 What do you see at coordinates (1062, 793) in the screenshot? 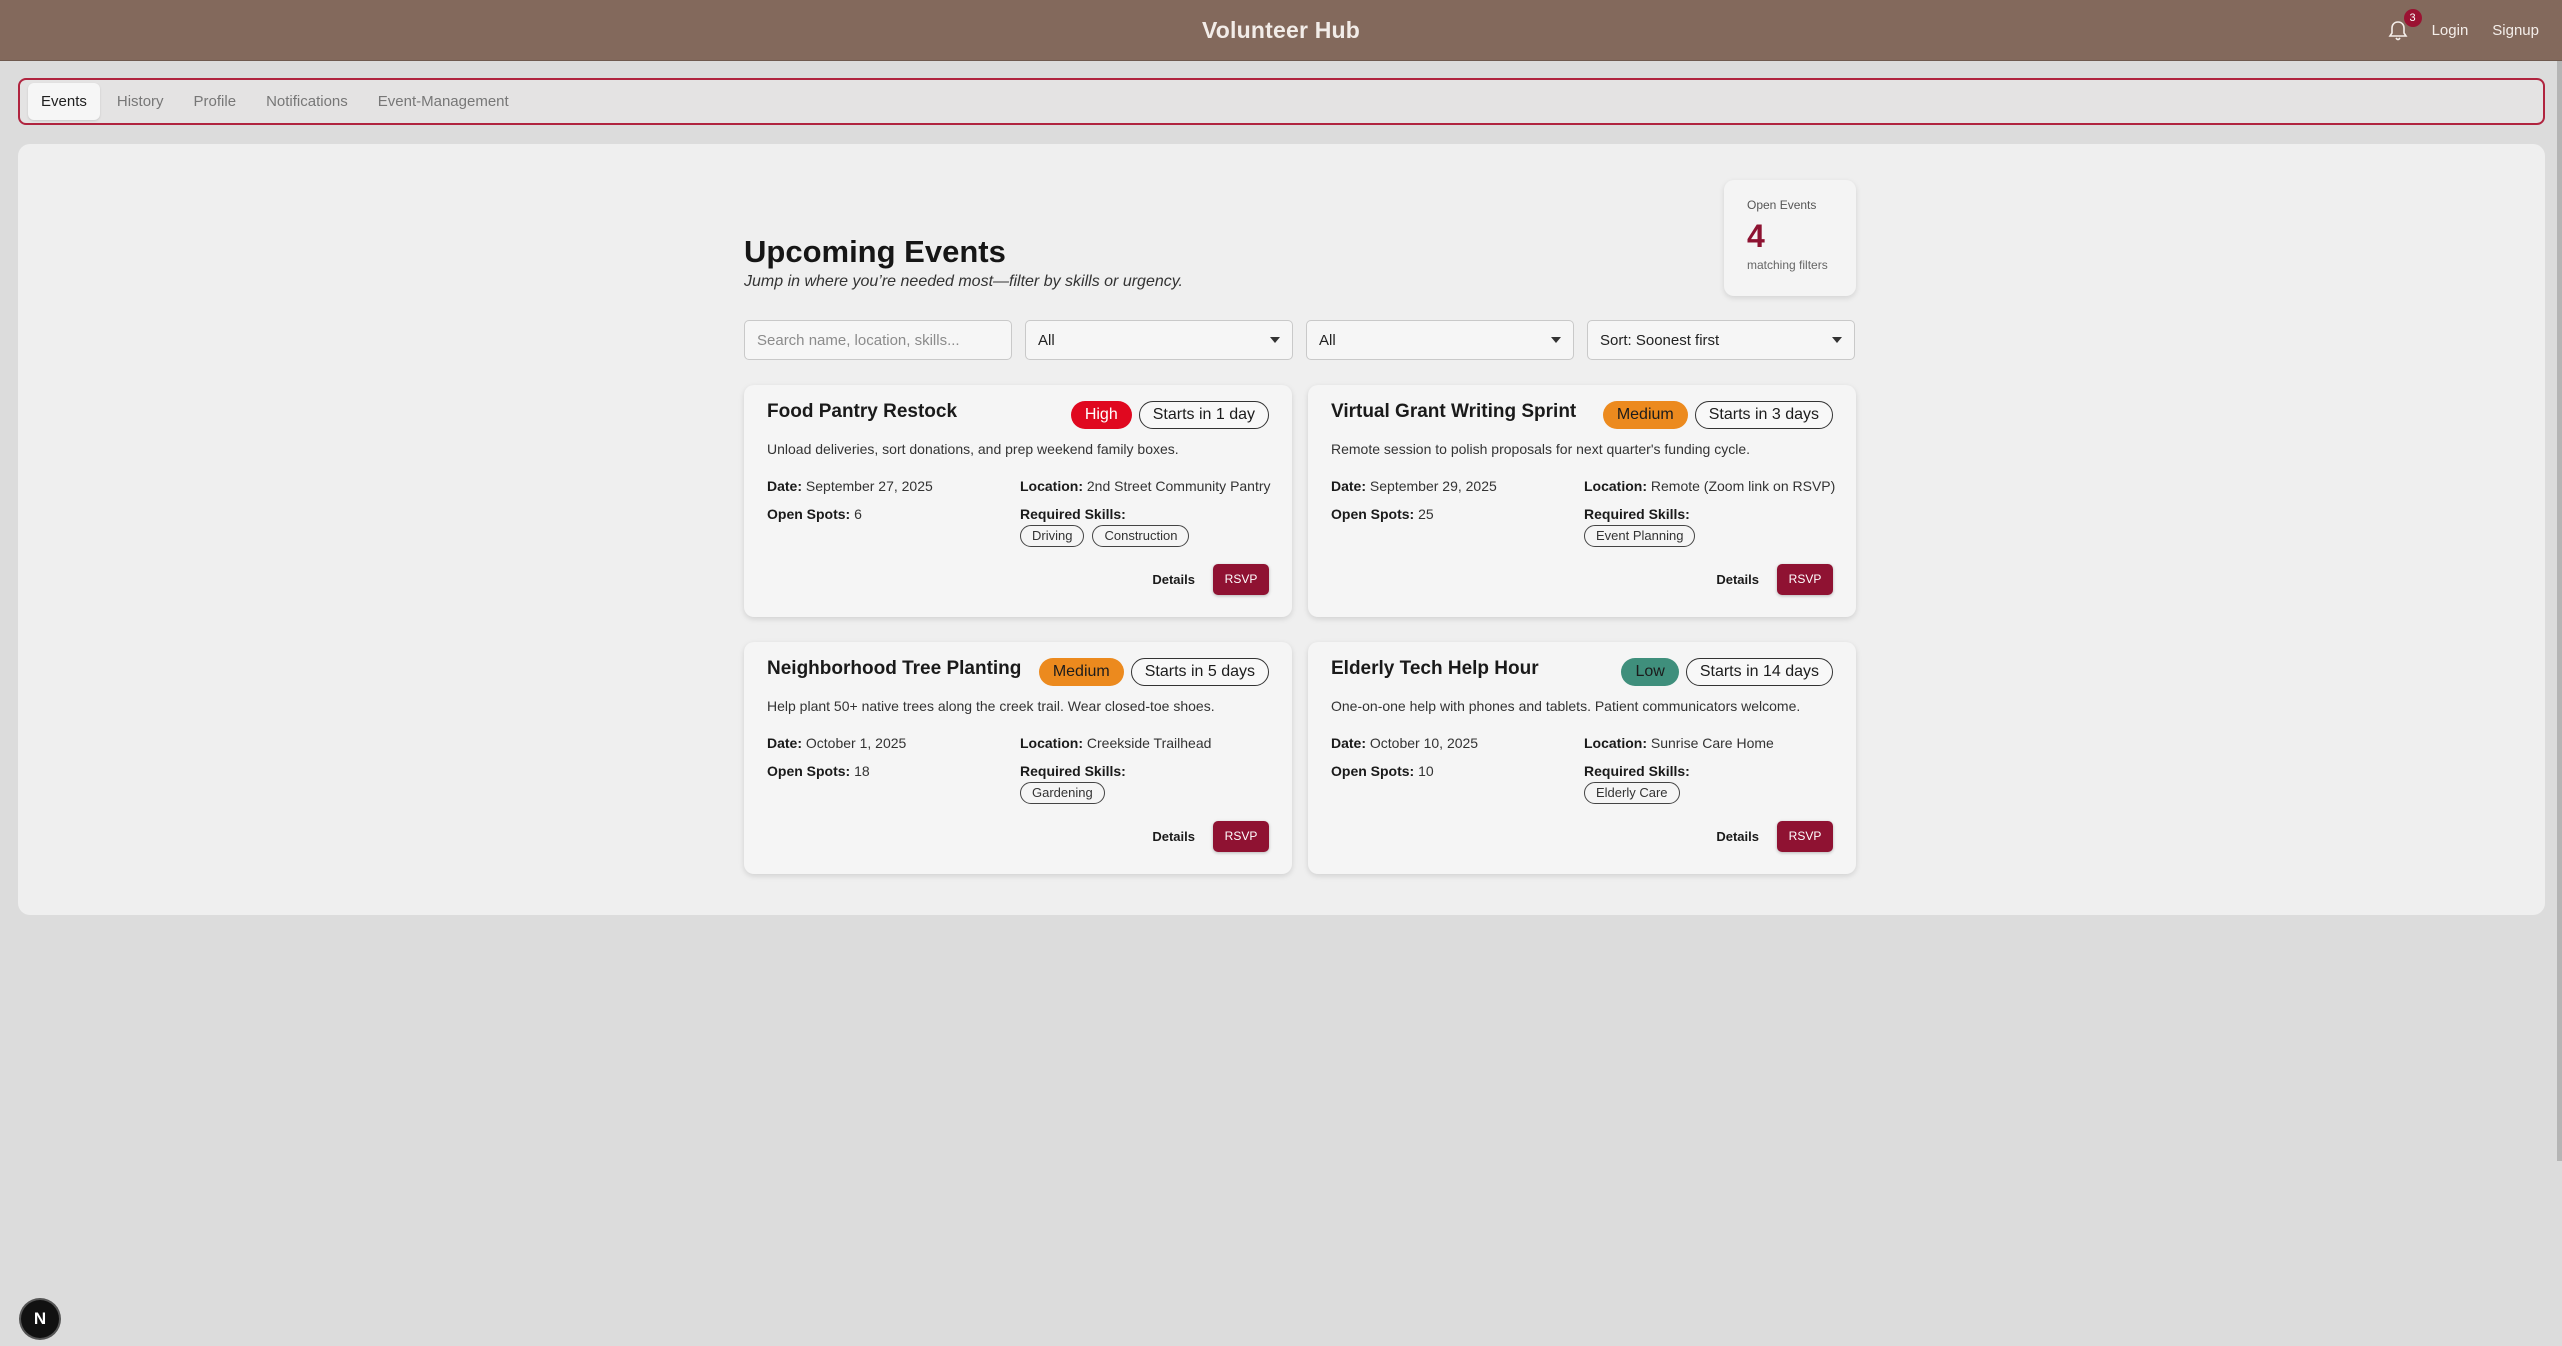
I see `skill-tag: Gardening` at bounding box center [1062, 793].